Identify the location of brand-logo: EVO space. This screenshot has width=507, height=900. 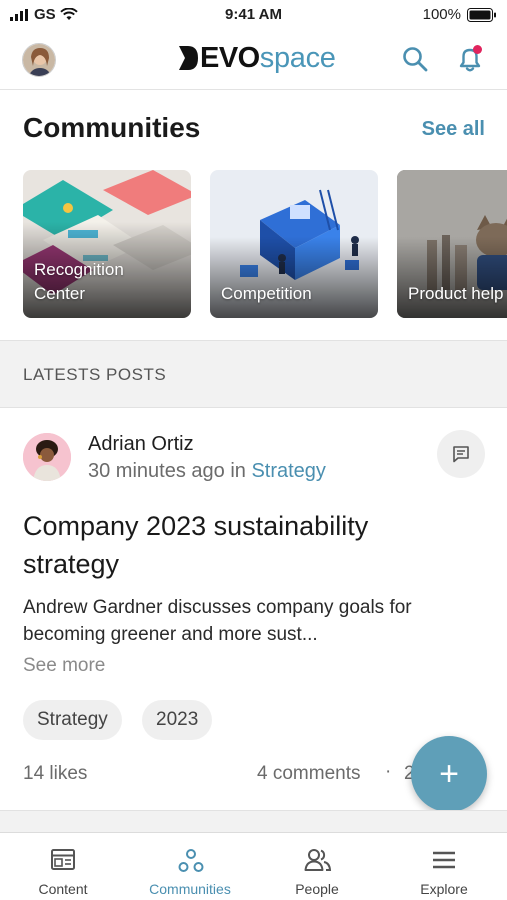
(256, 58).